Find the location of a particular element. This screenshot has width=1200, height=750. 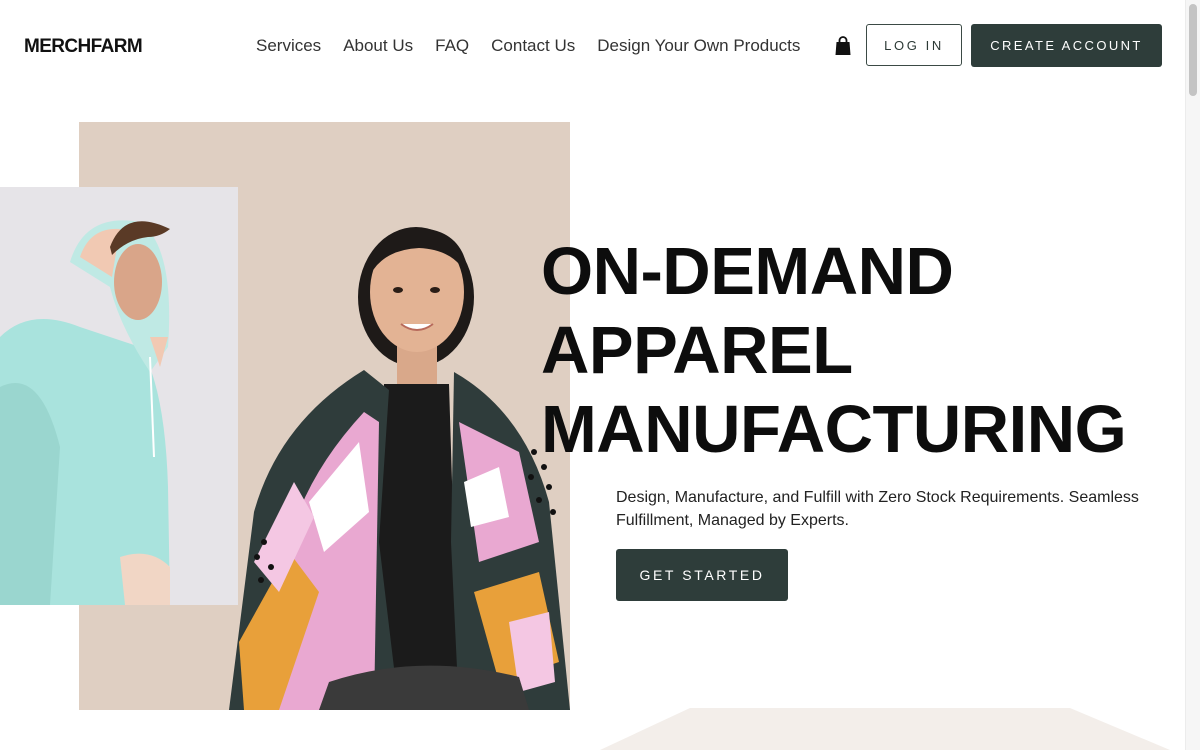

nav-design-your-own-products: Design Your Own Products is located at coordinates (698, 46).